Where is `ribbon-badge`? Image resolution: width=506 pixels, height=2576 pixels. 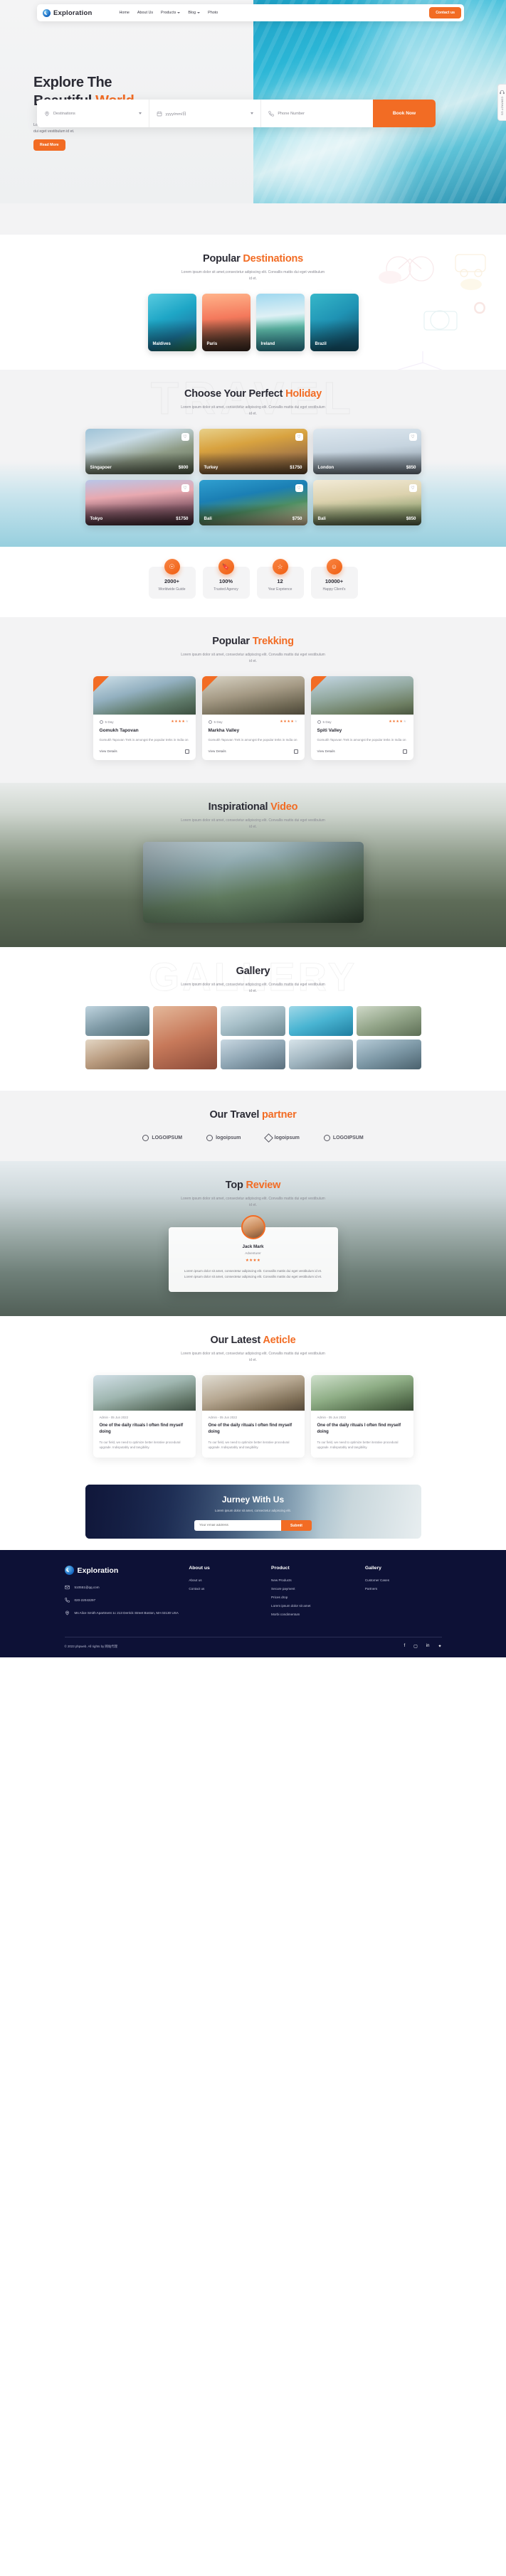 ribbon-badge is located at coordinates (101, 684).